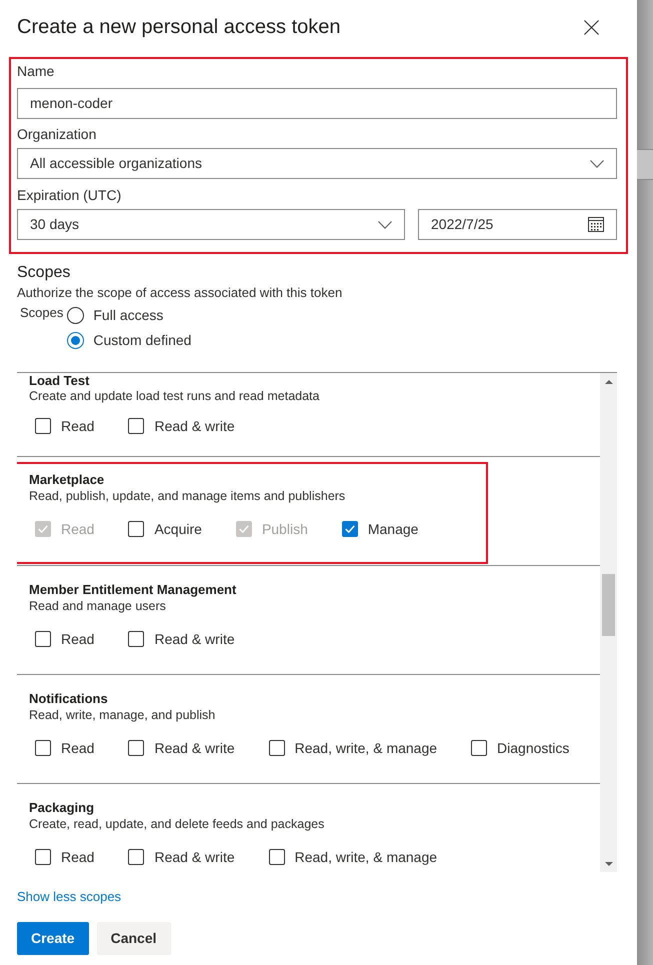 The height and width of the screenshot is (965, 653). What do you see at coordinates (128, 315) in the screenshot?
I see `radio-label: Full access` at bounding box center [128, 315].